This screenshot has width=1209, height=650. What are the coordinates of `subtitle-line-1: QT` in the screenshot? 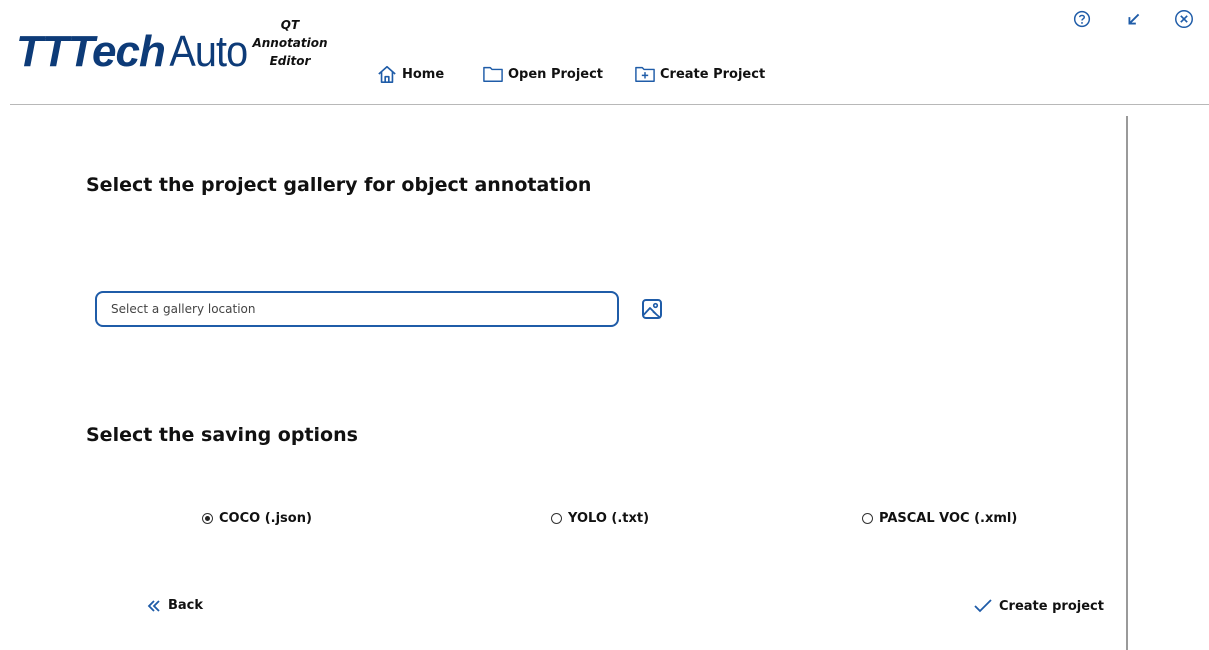 It's located at (290, 25).